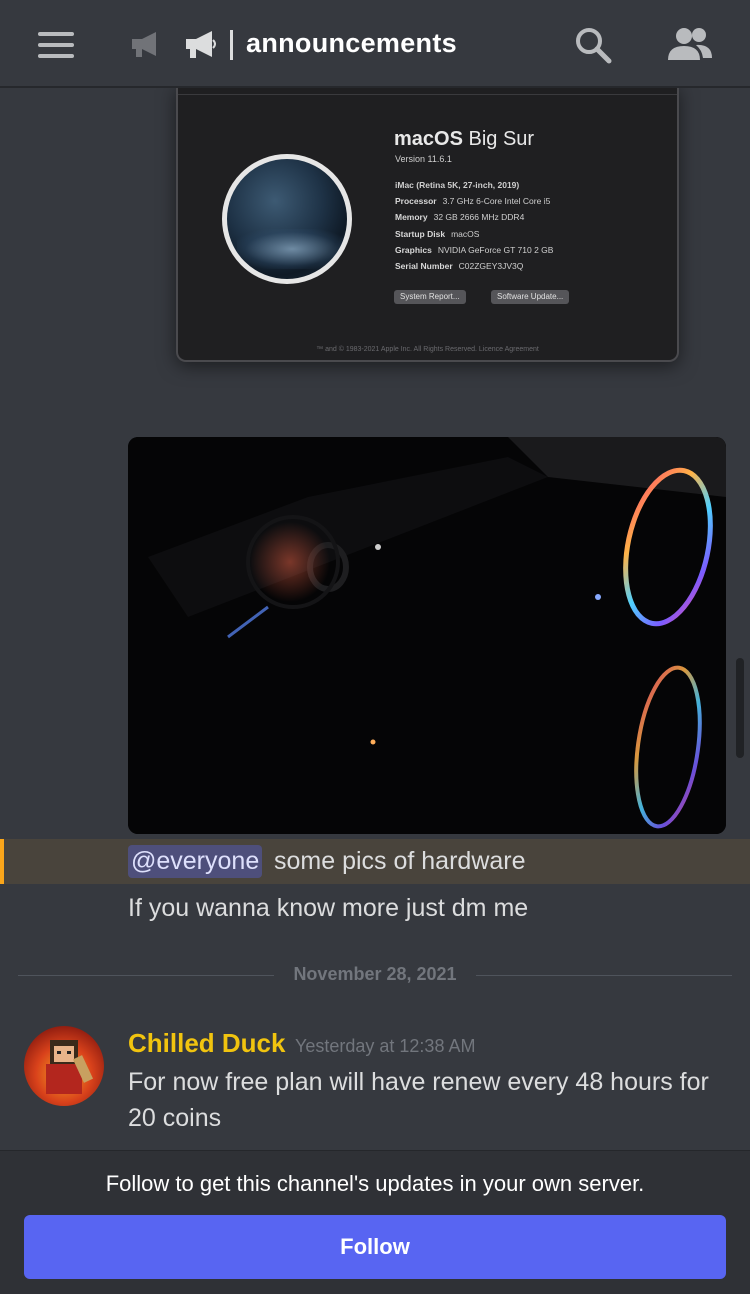 The image size is (750, 1294). I want to click on spec-startup-disk: Startup Disk macOS, so click(437, 234).